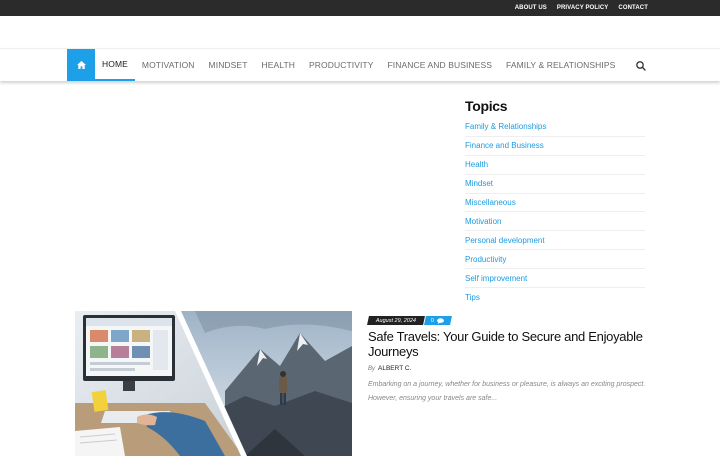 The width and height of the screenshot is (720, 456). I want to click on list-item: Health, so click(555, 165).